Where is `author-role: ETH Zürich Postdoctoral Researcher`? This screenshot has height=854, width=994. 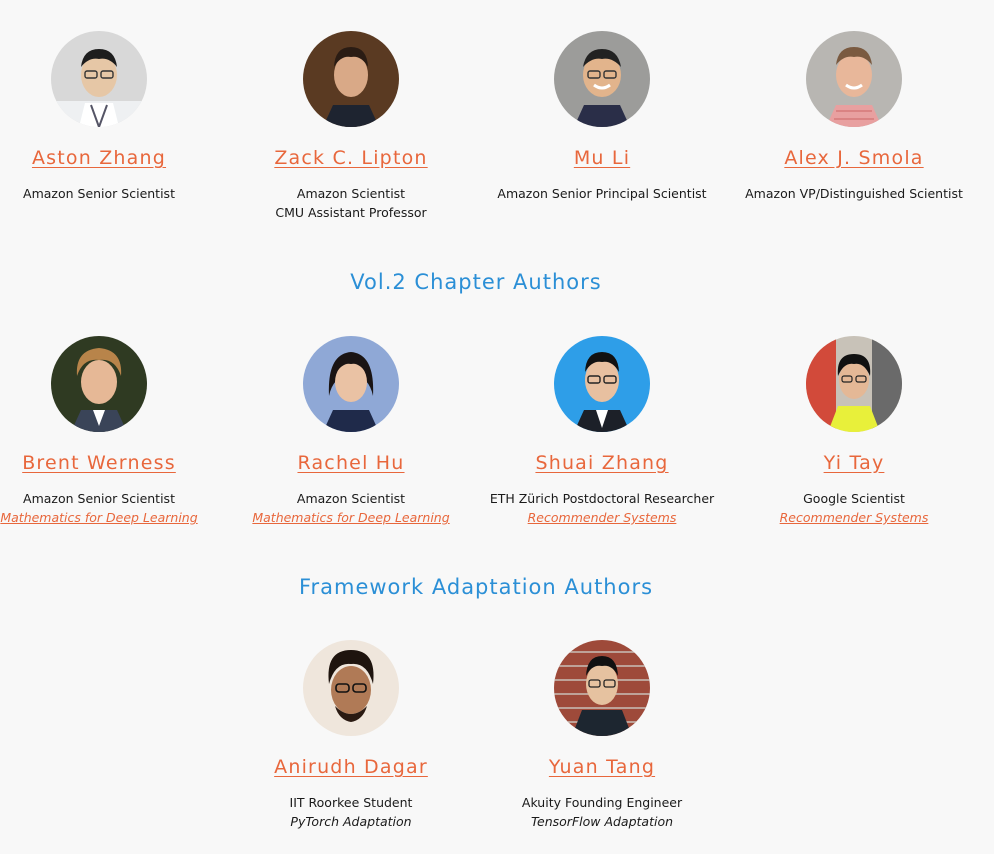 author-role: ETH Zürich Postdoctoral Researcher is located at coordinates (602, 498).